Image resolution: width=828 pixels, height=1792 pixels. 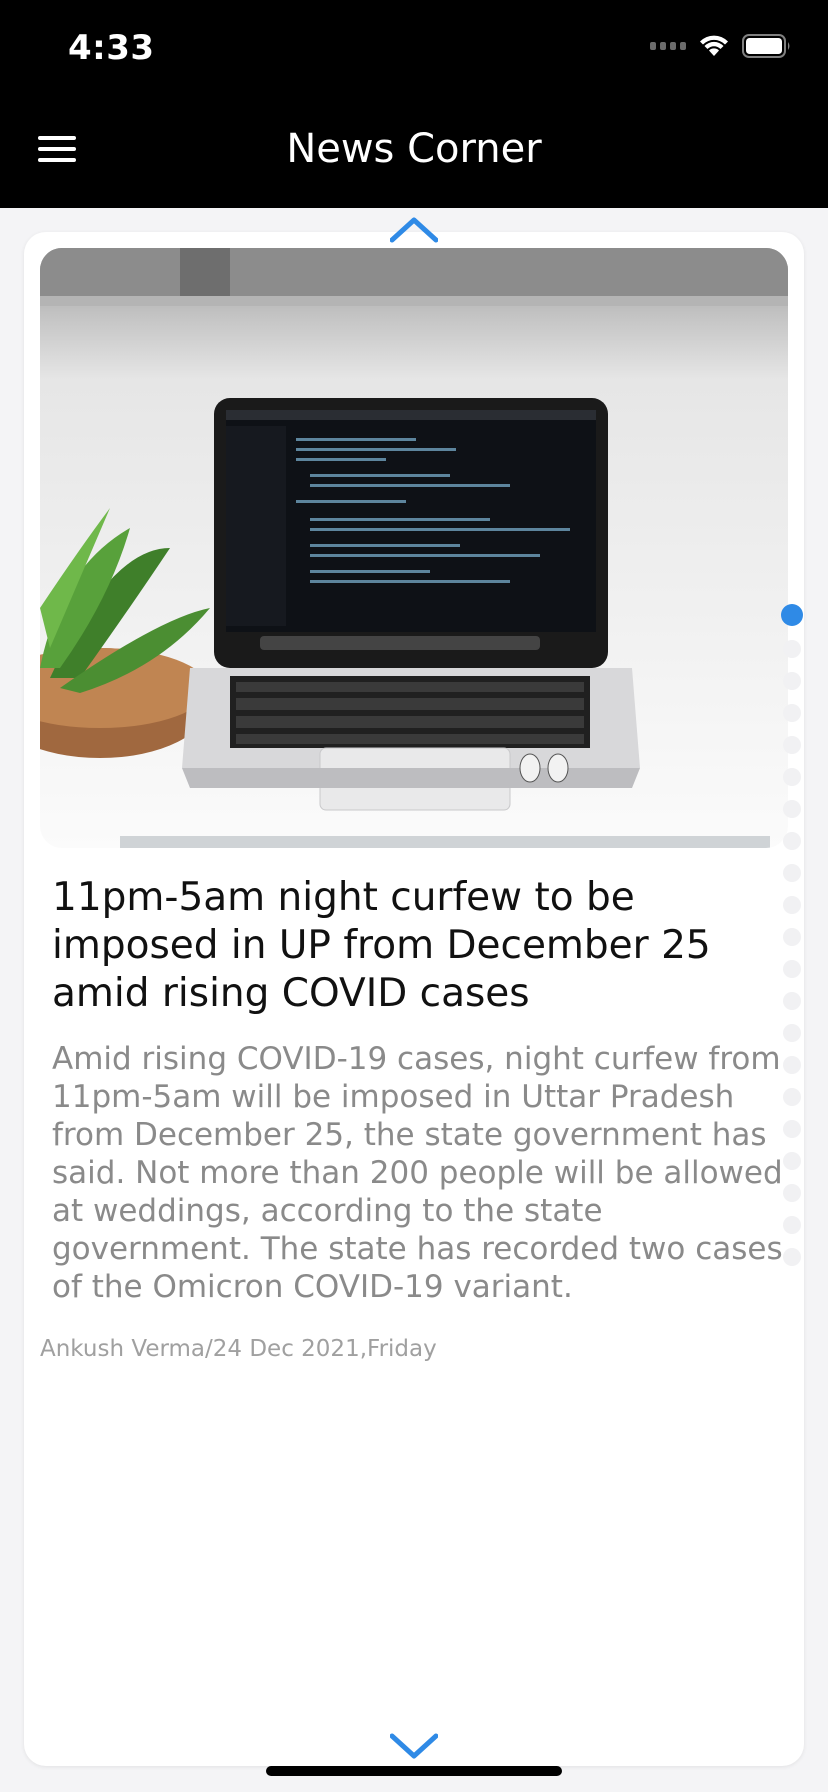 I want to click on battery-icon, so click(x=767, y=46).